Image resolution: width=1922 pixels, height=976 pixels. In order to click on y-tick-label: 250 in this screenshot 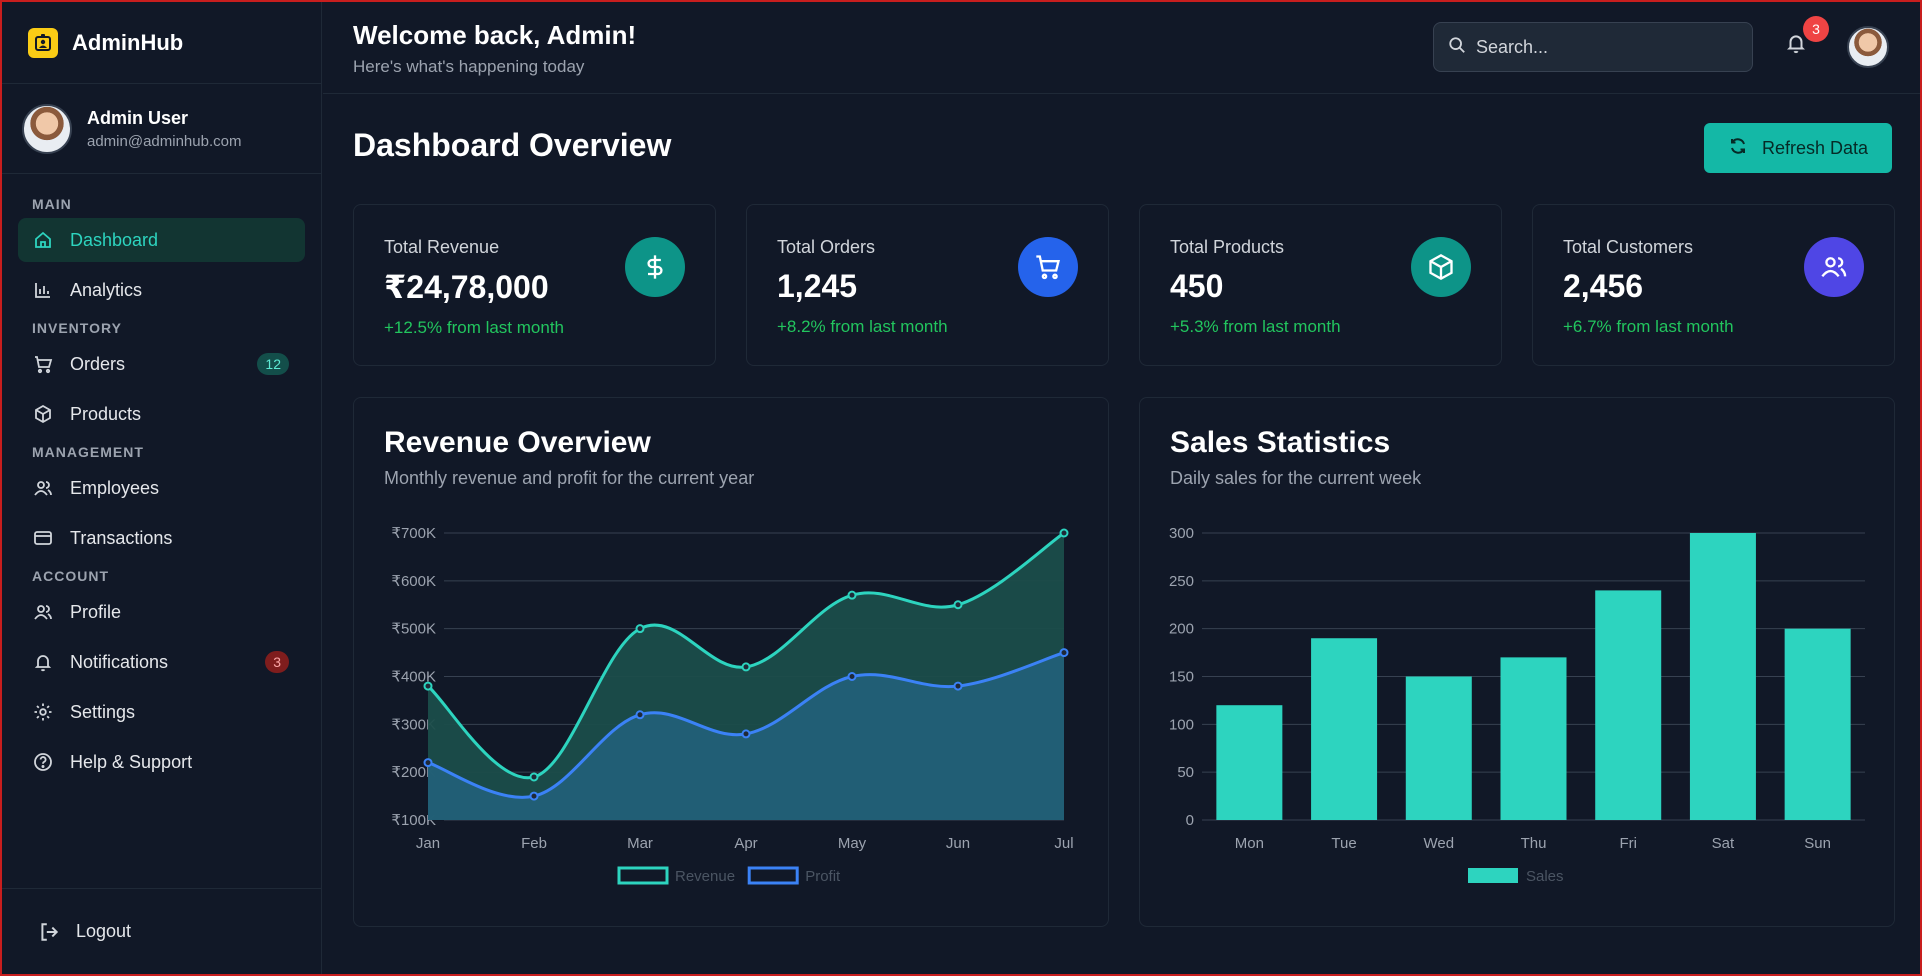, I will do `click(1181, 581)`.